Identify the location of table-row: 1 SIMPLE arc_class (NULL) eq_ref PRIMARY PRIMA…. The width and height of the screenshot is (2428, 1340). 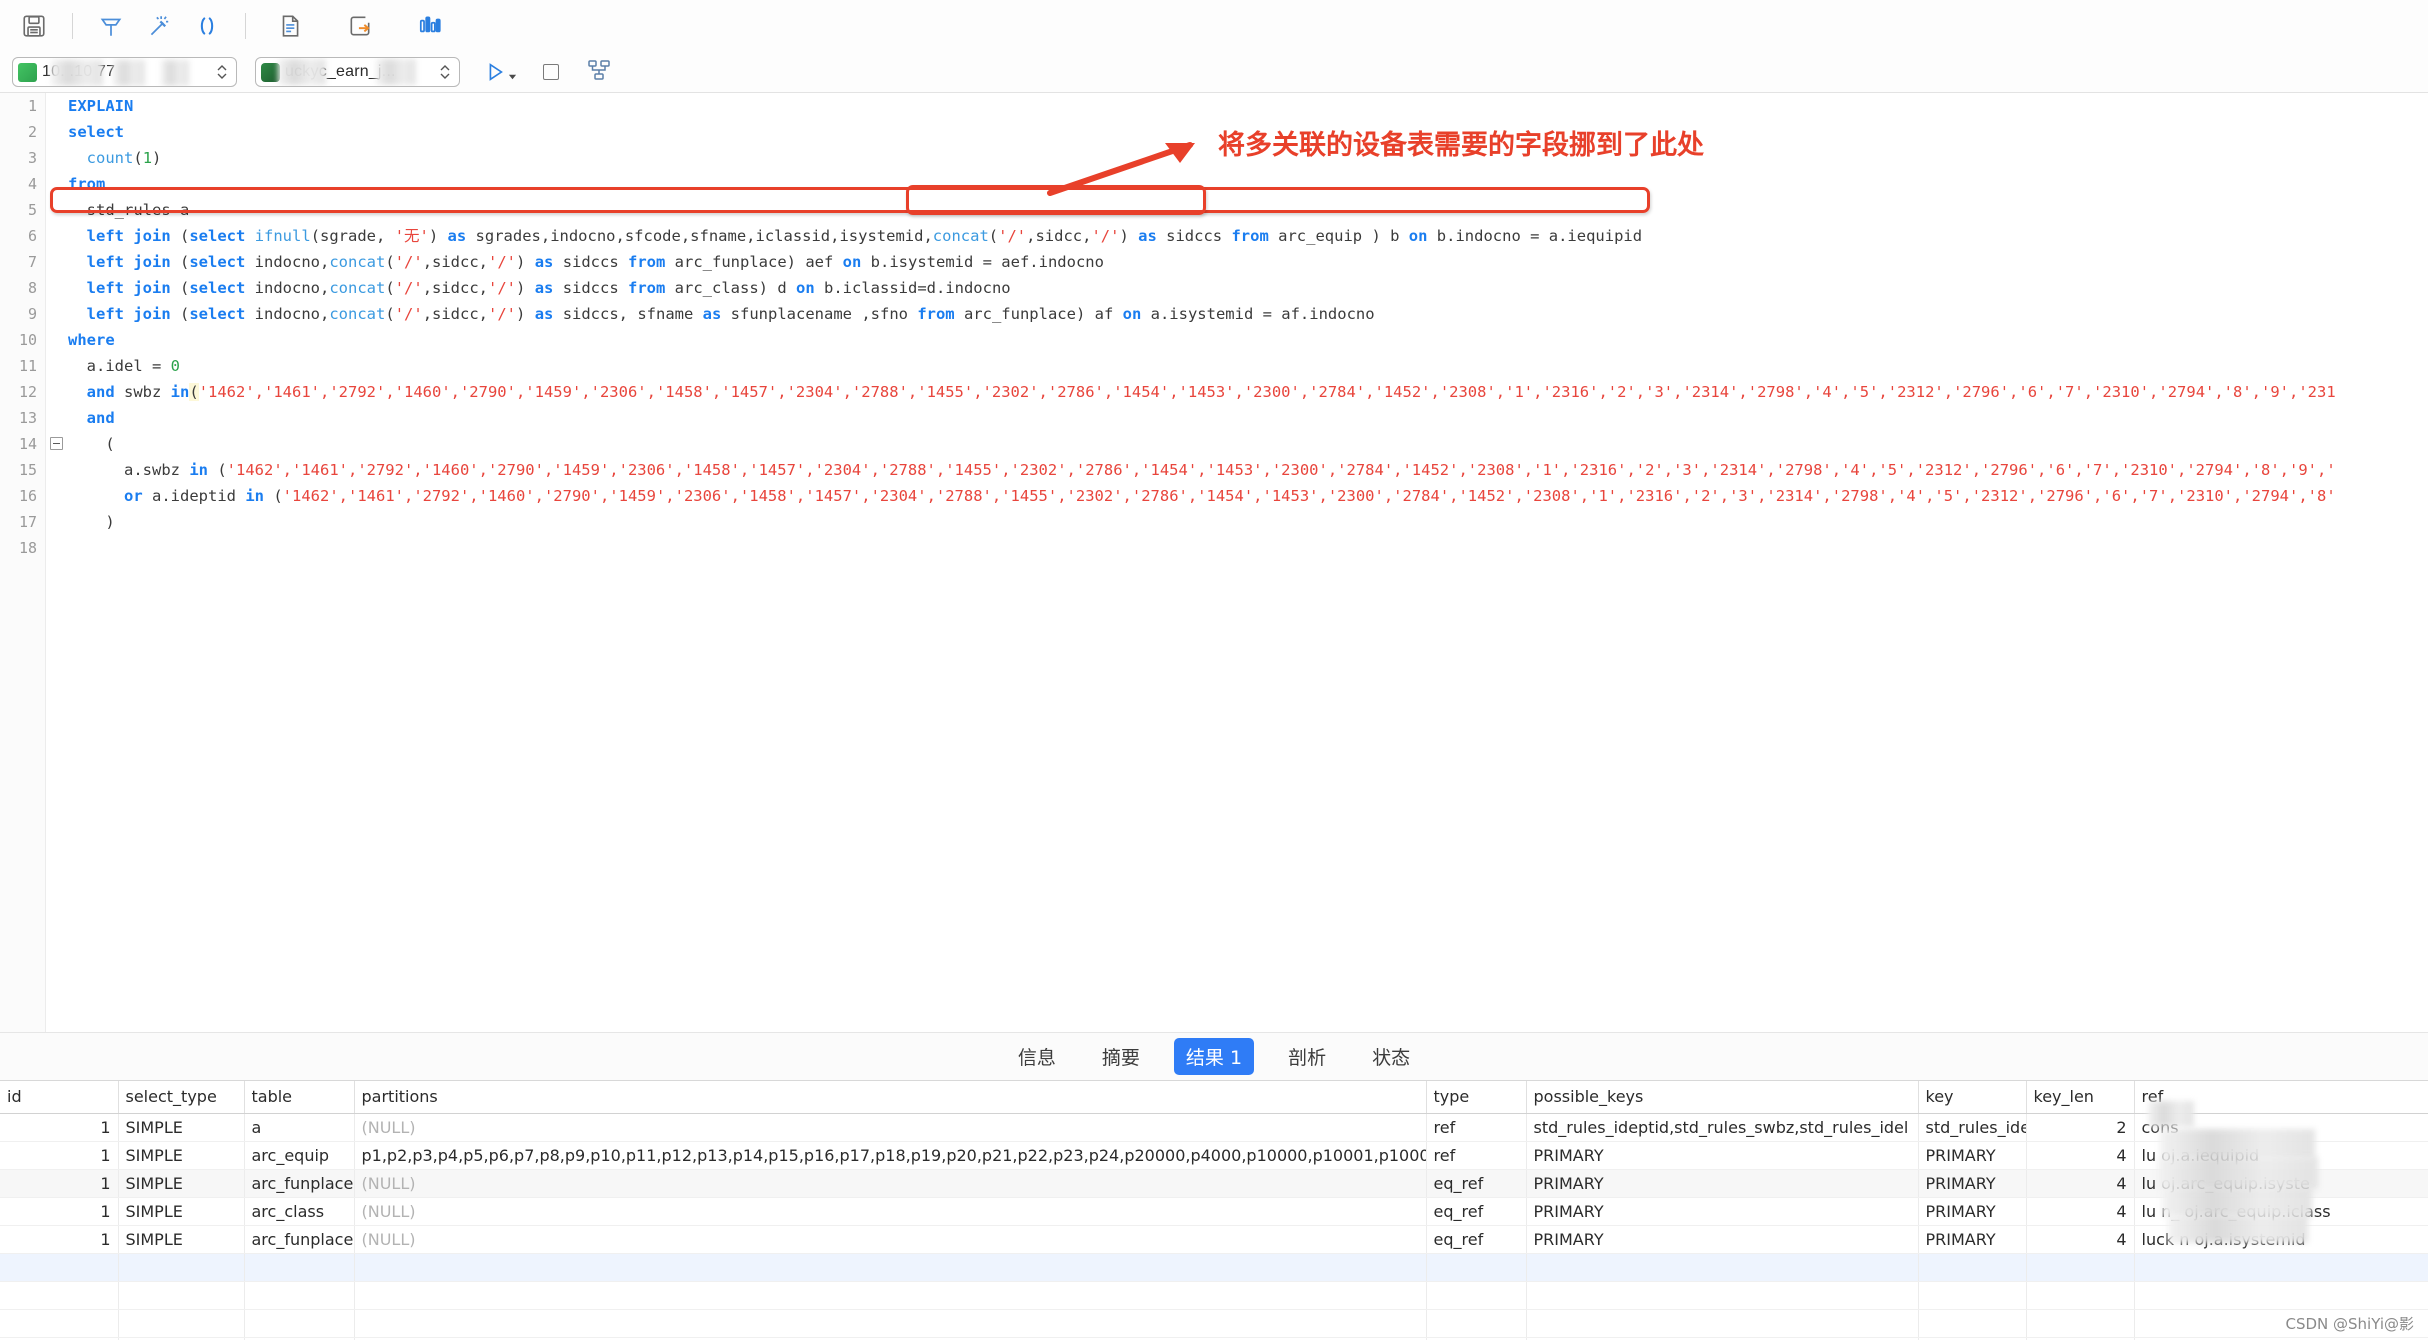
(1214, 1211).